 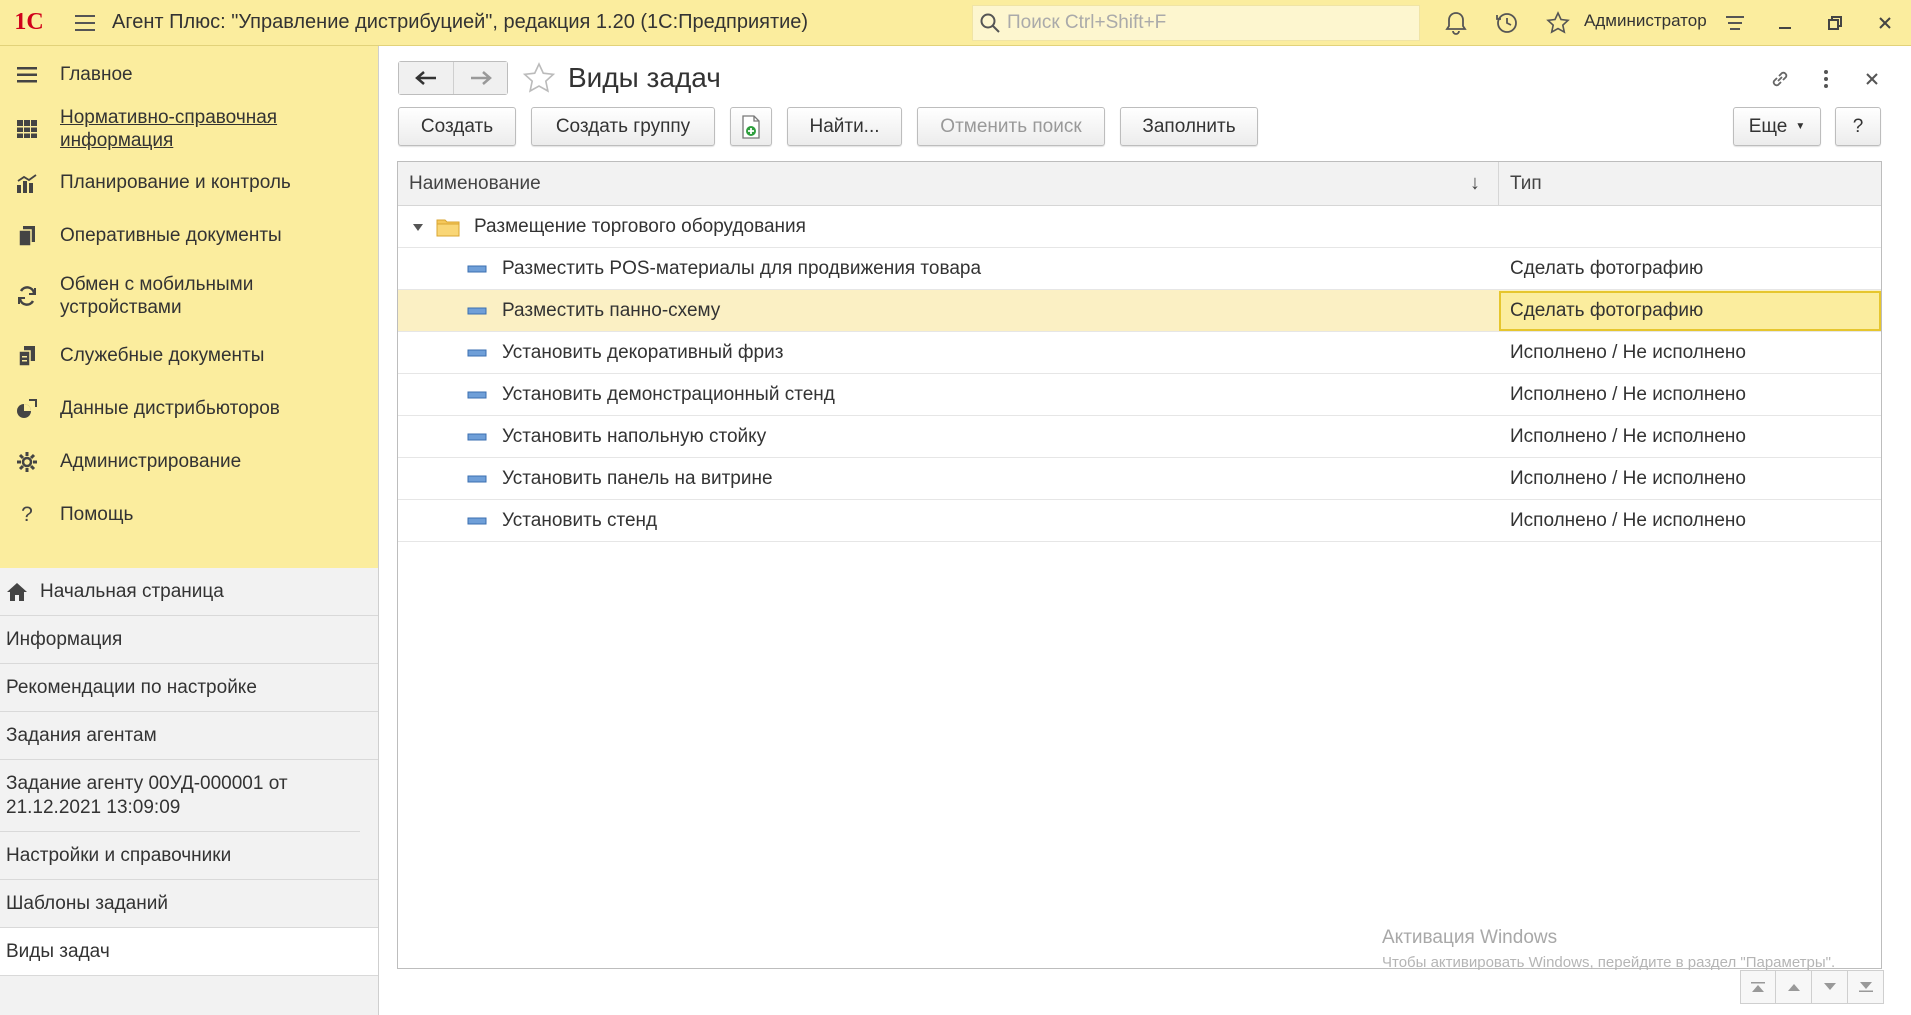 What do you see at coordinates (29, 23) in the screenshot?
I see `app-logo: 1С` at bounding box center [29, 23].